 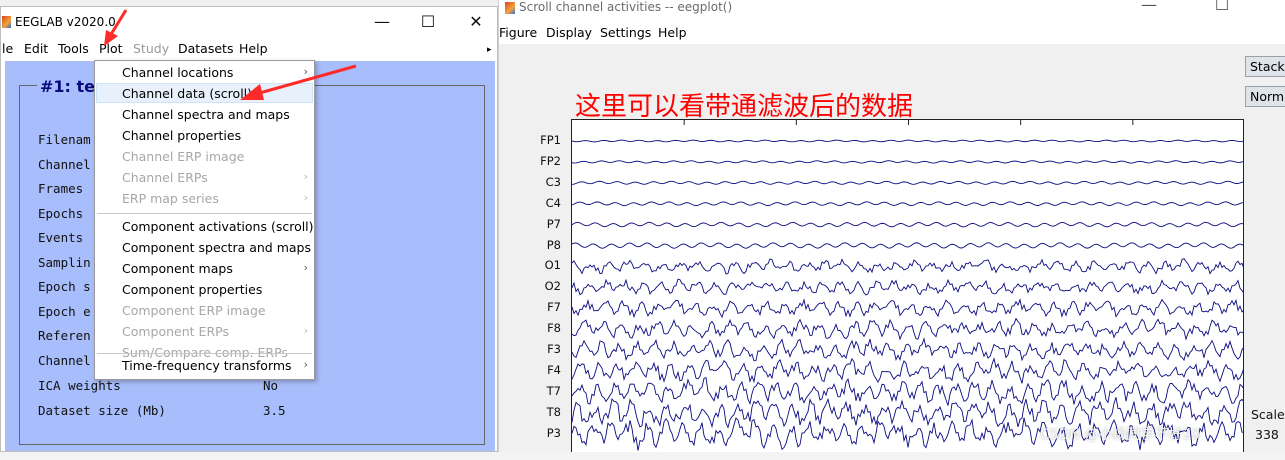 I want to click on menu-settings: Settings, so click(x=625, y=32).